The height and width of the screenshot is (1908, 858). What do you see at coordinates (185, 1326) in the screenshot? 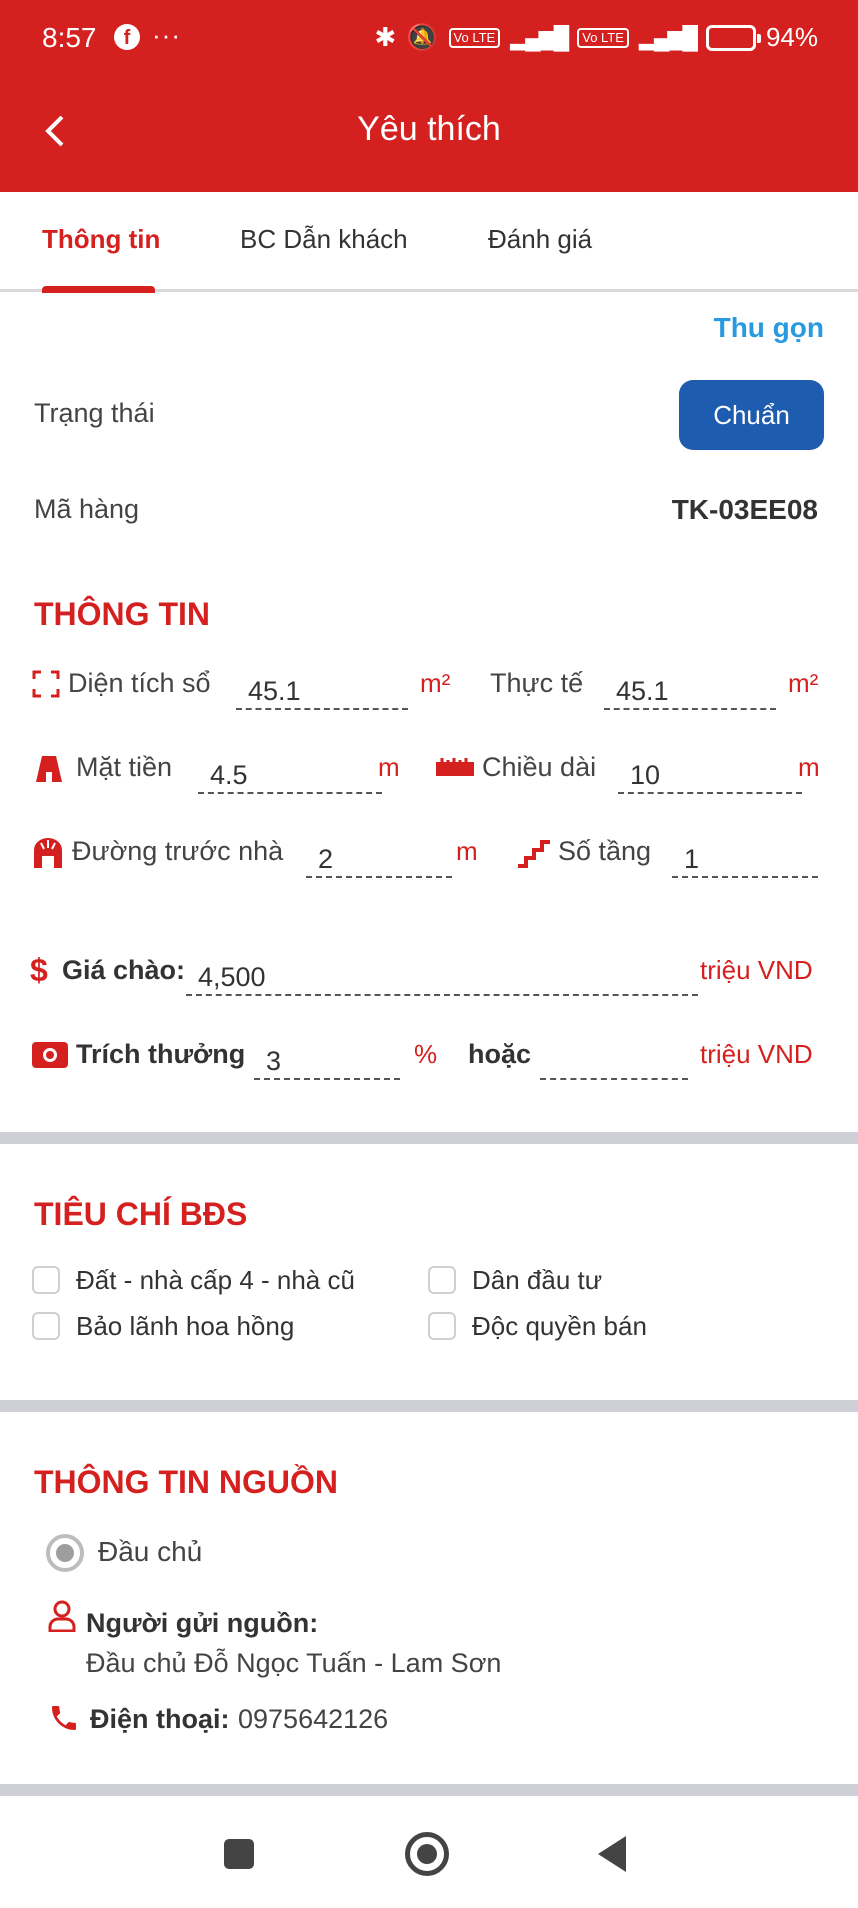
I see `criteria-label: Bảo lãnh hoa hồng` at bounding box center [185, 1326].